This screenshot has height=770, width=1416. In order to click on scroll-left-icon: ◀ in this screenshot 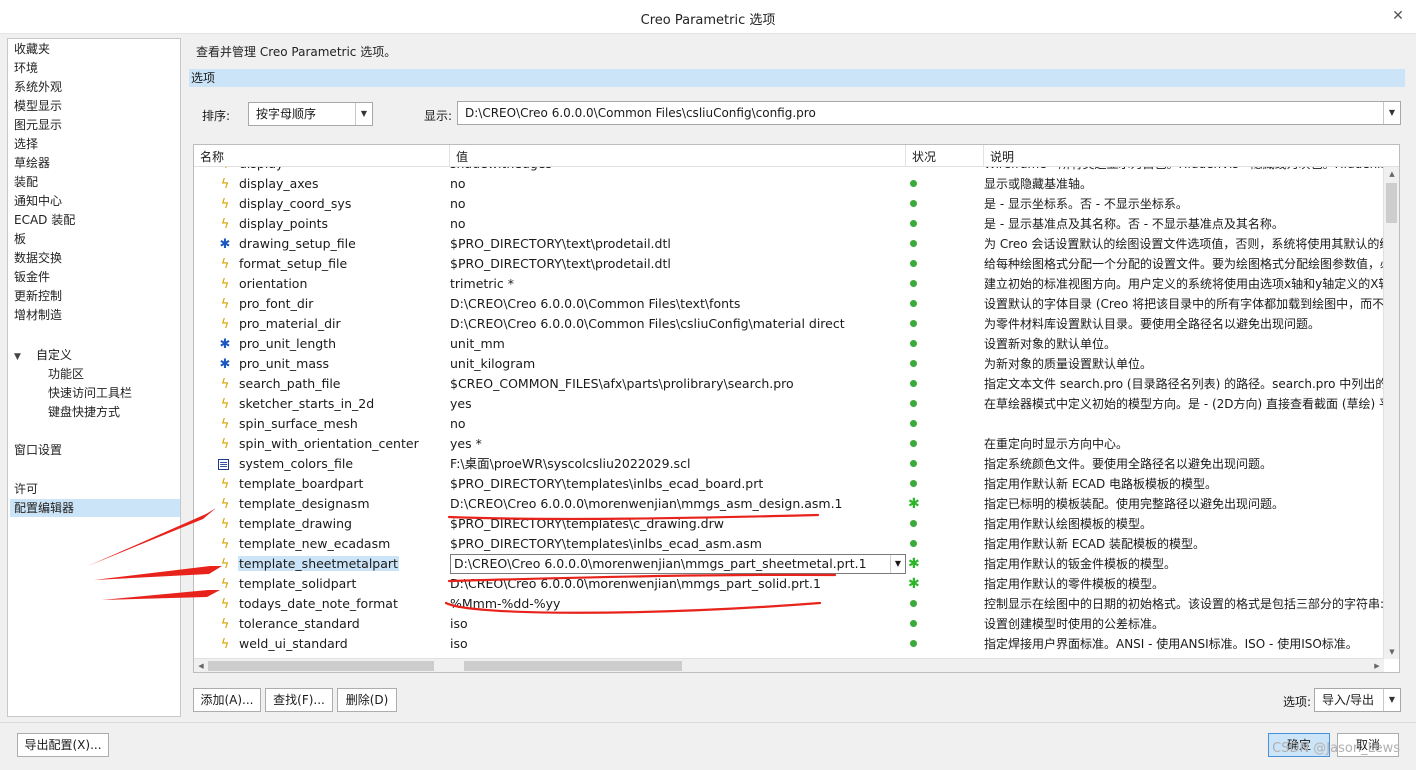, I will do `click(201, 665)`.